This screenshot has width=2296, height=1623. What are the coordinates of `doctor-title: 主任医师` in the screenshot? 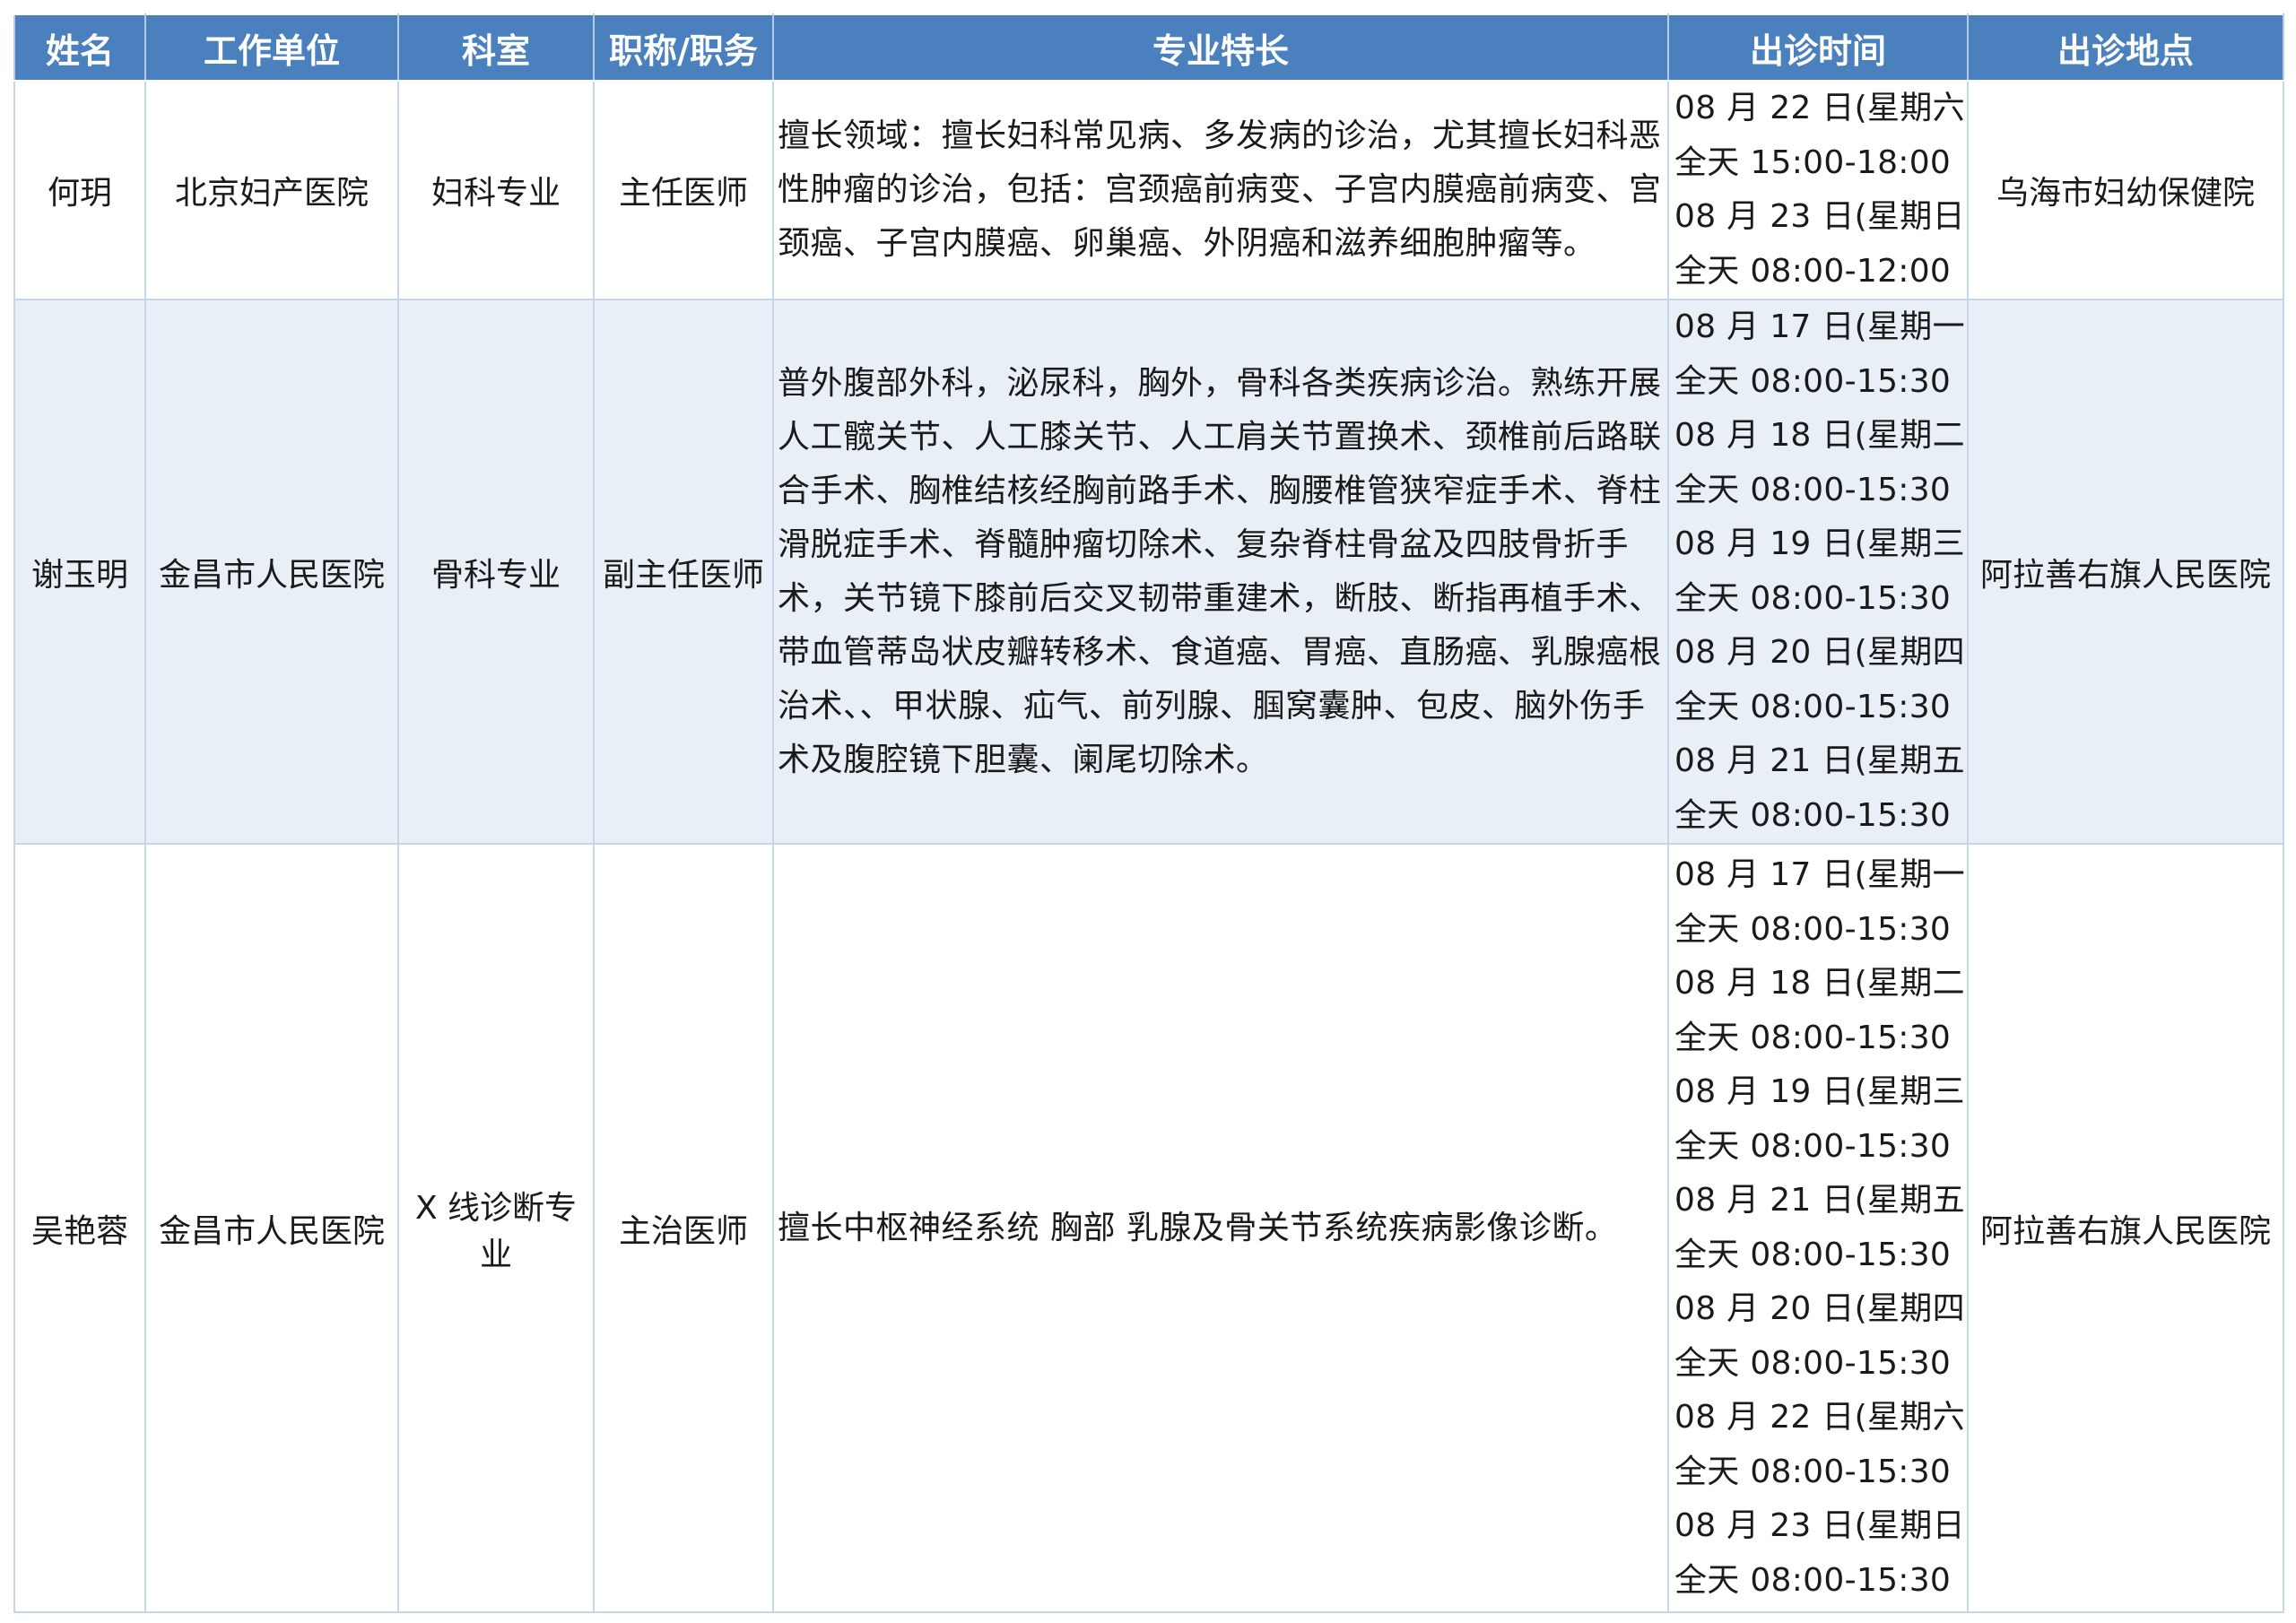 It's located at (683, 190).